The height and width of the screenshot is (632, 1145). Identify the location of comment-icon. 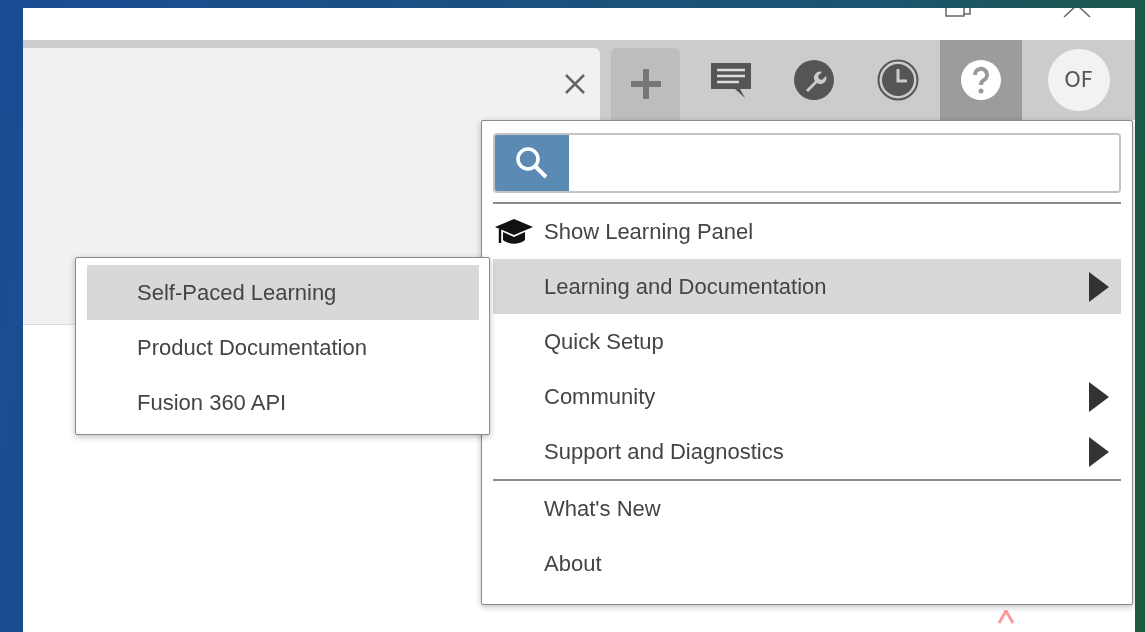
(731, 80).